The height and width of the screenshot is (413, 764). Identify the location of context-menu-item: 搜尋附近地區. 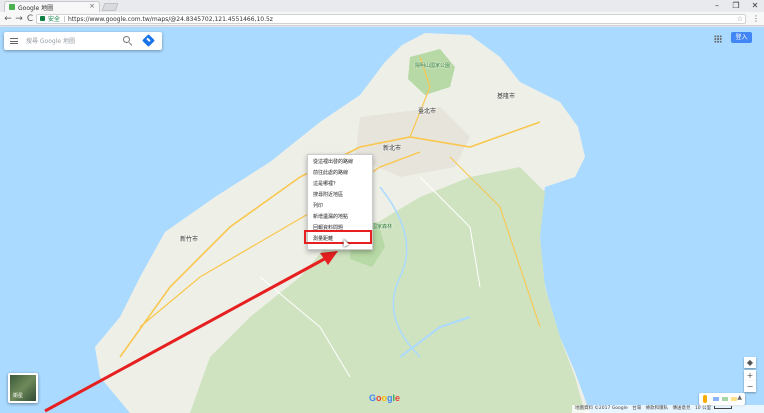
(328, 195).